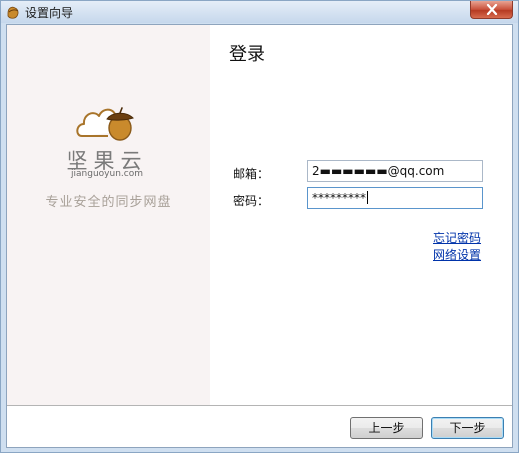 The width and height of the screenshot is (519, 453). I want to click on window-title: 设置向导, so click(49, 13).